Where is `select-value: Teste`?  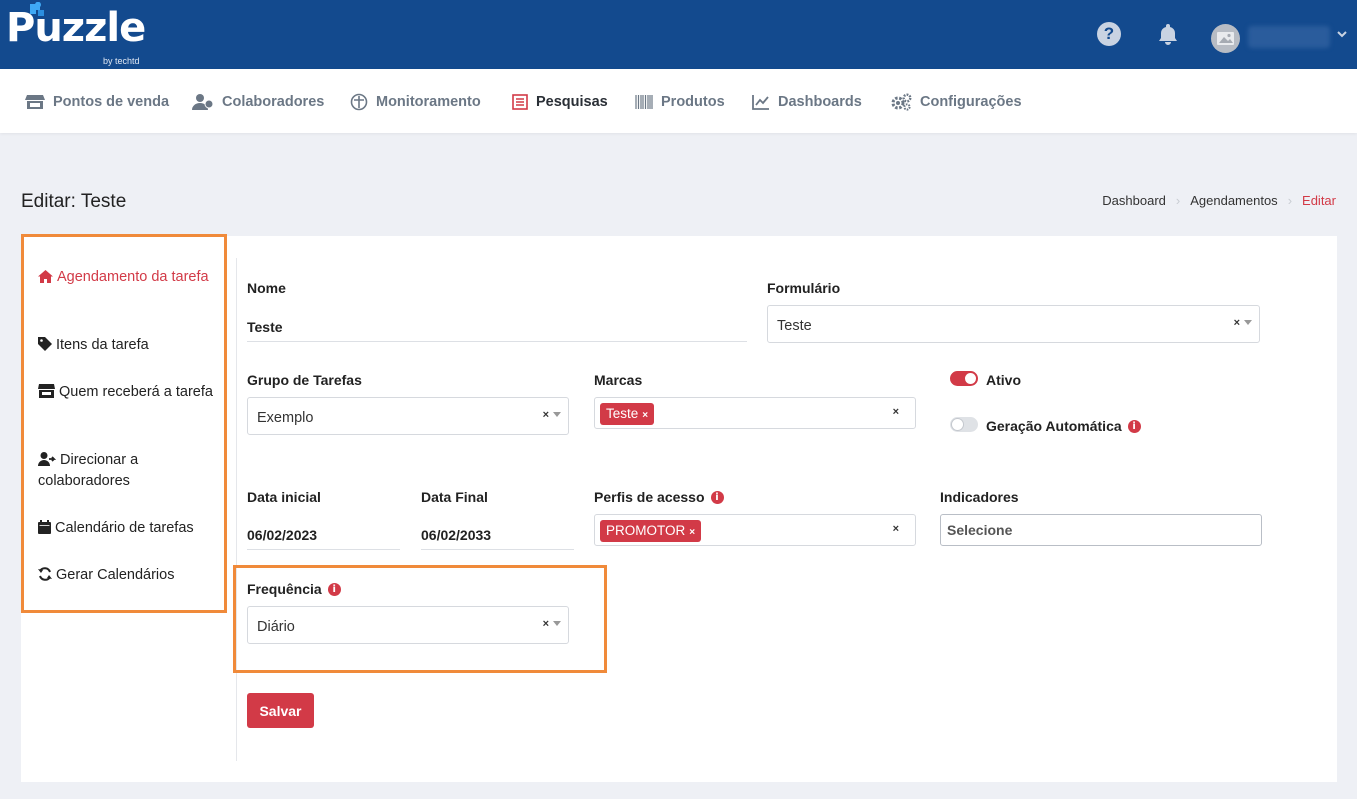
select-value: Teste is located at coordinates (794, 326).